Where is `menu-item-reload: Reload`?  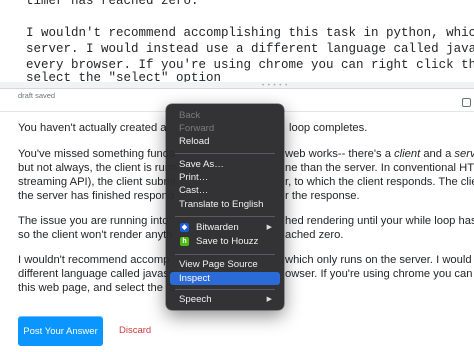
menu-item-reload: Reload is located at coordinates (225, 141).